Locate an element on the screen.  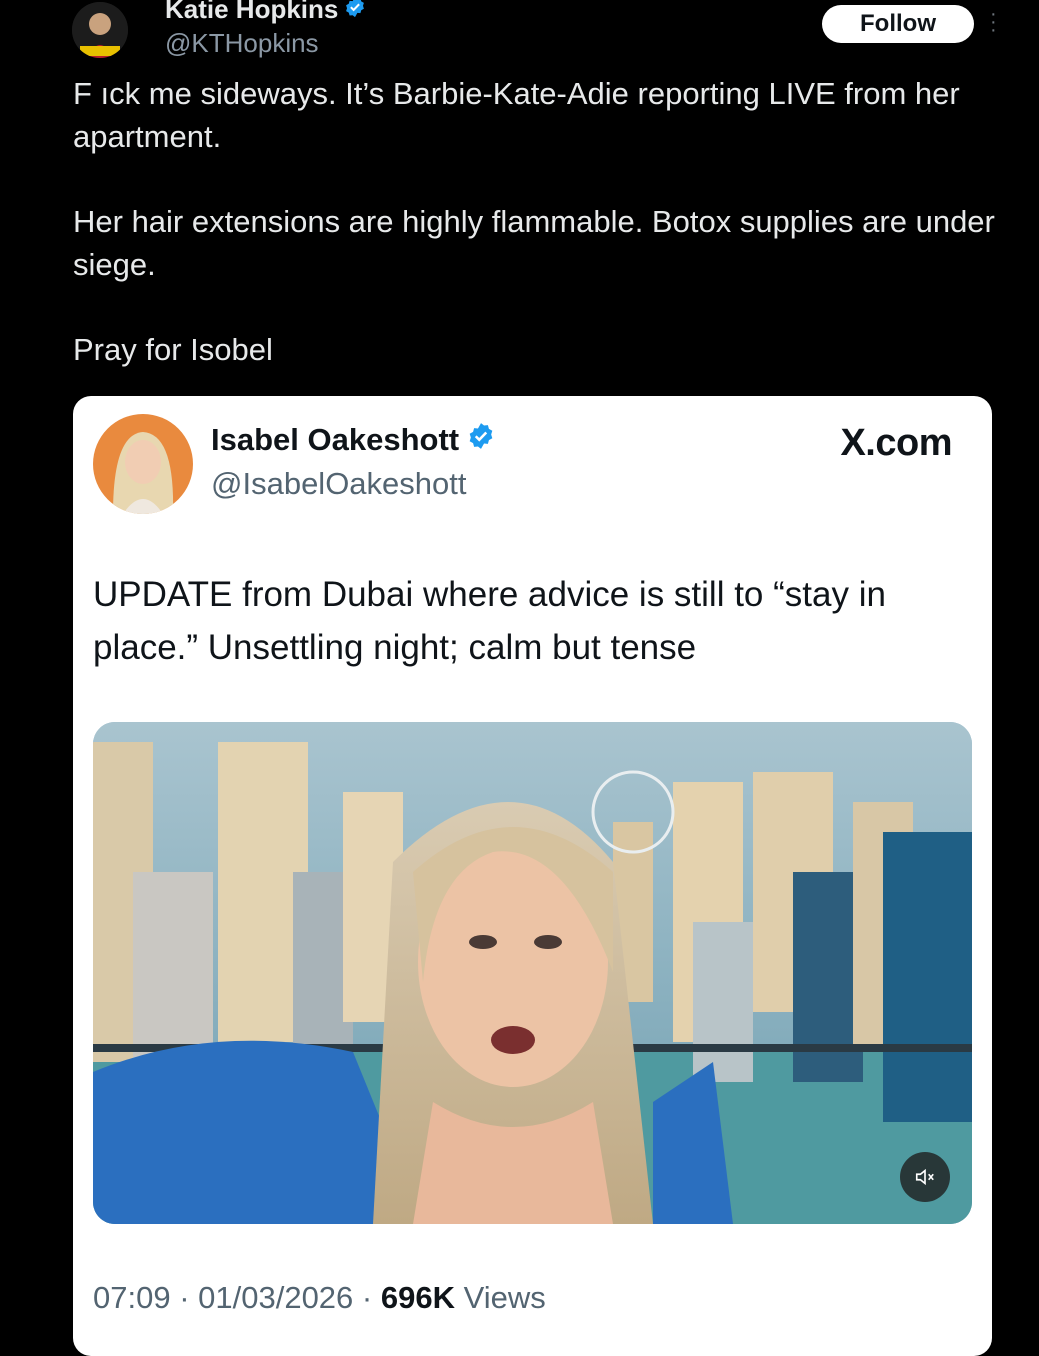
quoted-author-name: Isabel Oakeshott is located at coordinates (353, 440).